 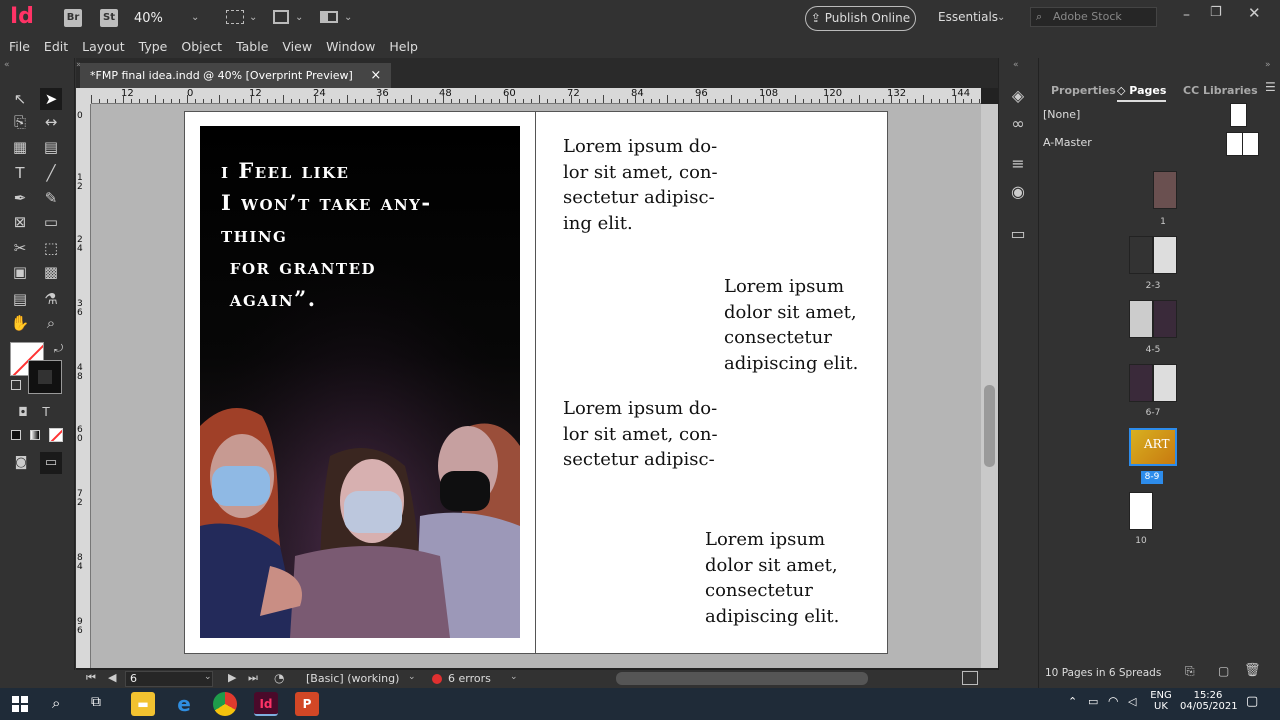 I want to click on horizontal-ruler: 12 0 12 24 36 48 60 72 84 96 108 120 132 144, so click(x=536, y=96).